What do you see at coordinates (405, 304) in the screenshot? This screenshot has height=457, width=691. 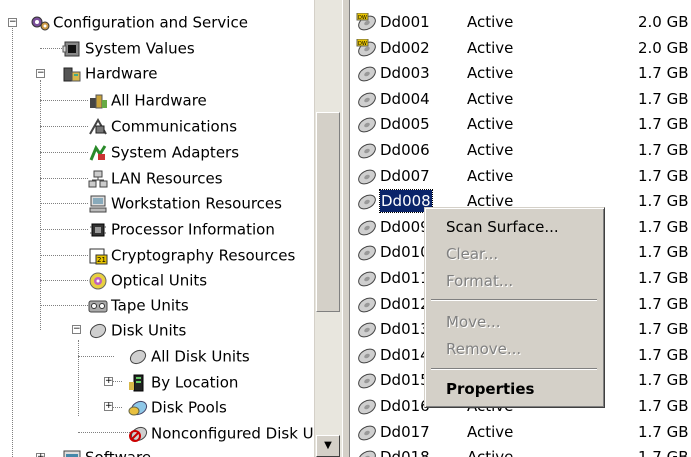 I see `disk-unit-name: Dd012` at bounding box center [405, 304].